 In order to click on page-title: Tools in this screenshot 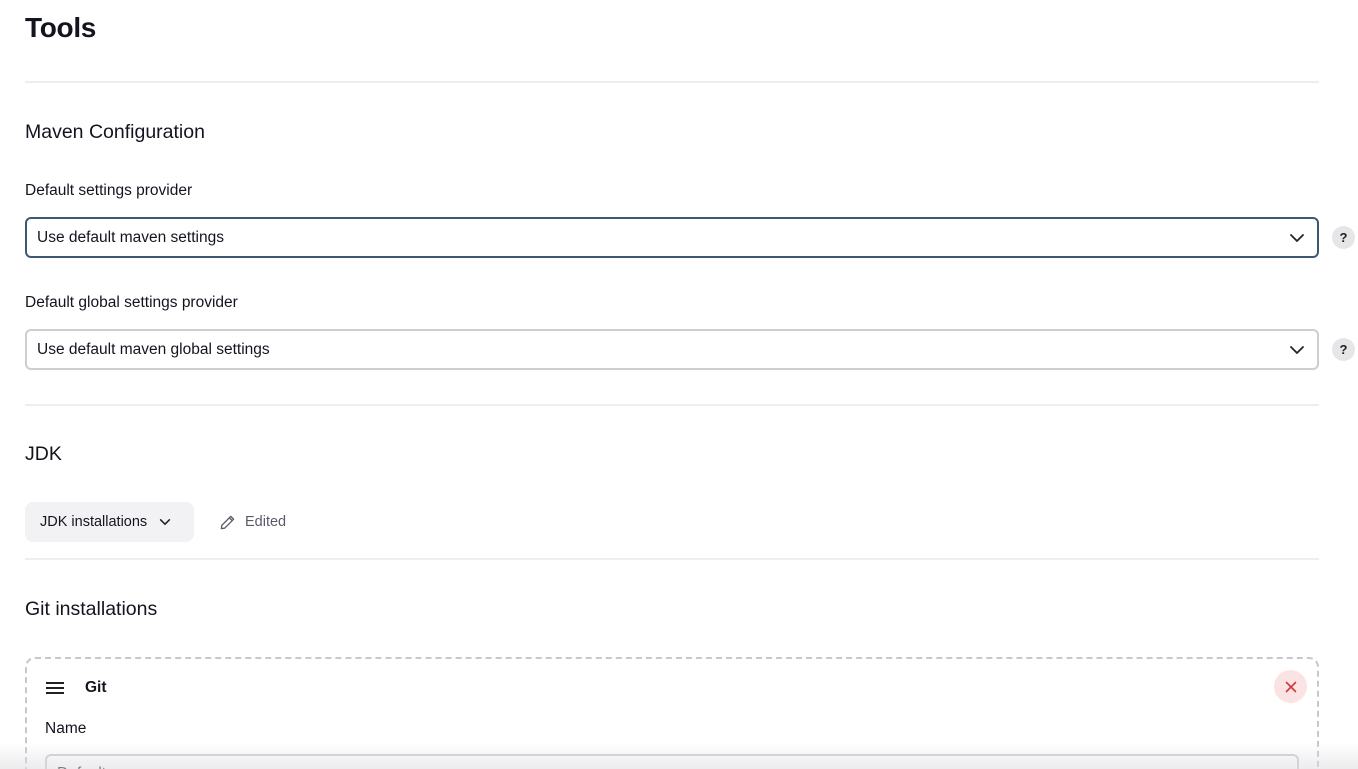, I will do `click(61, 27)`.